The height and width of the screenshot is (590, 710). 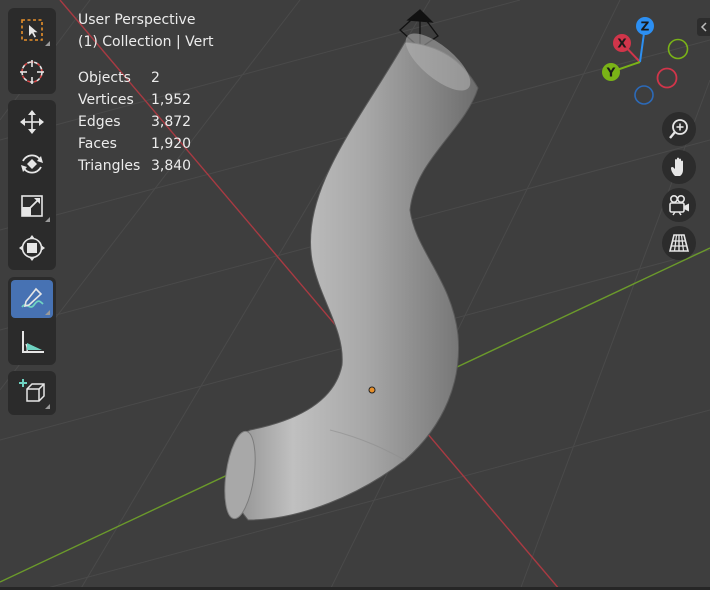 I want to click on rotate-tool, so click(x=32, y=164).